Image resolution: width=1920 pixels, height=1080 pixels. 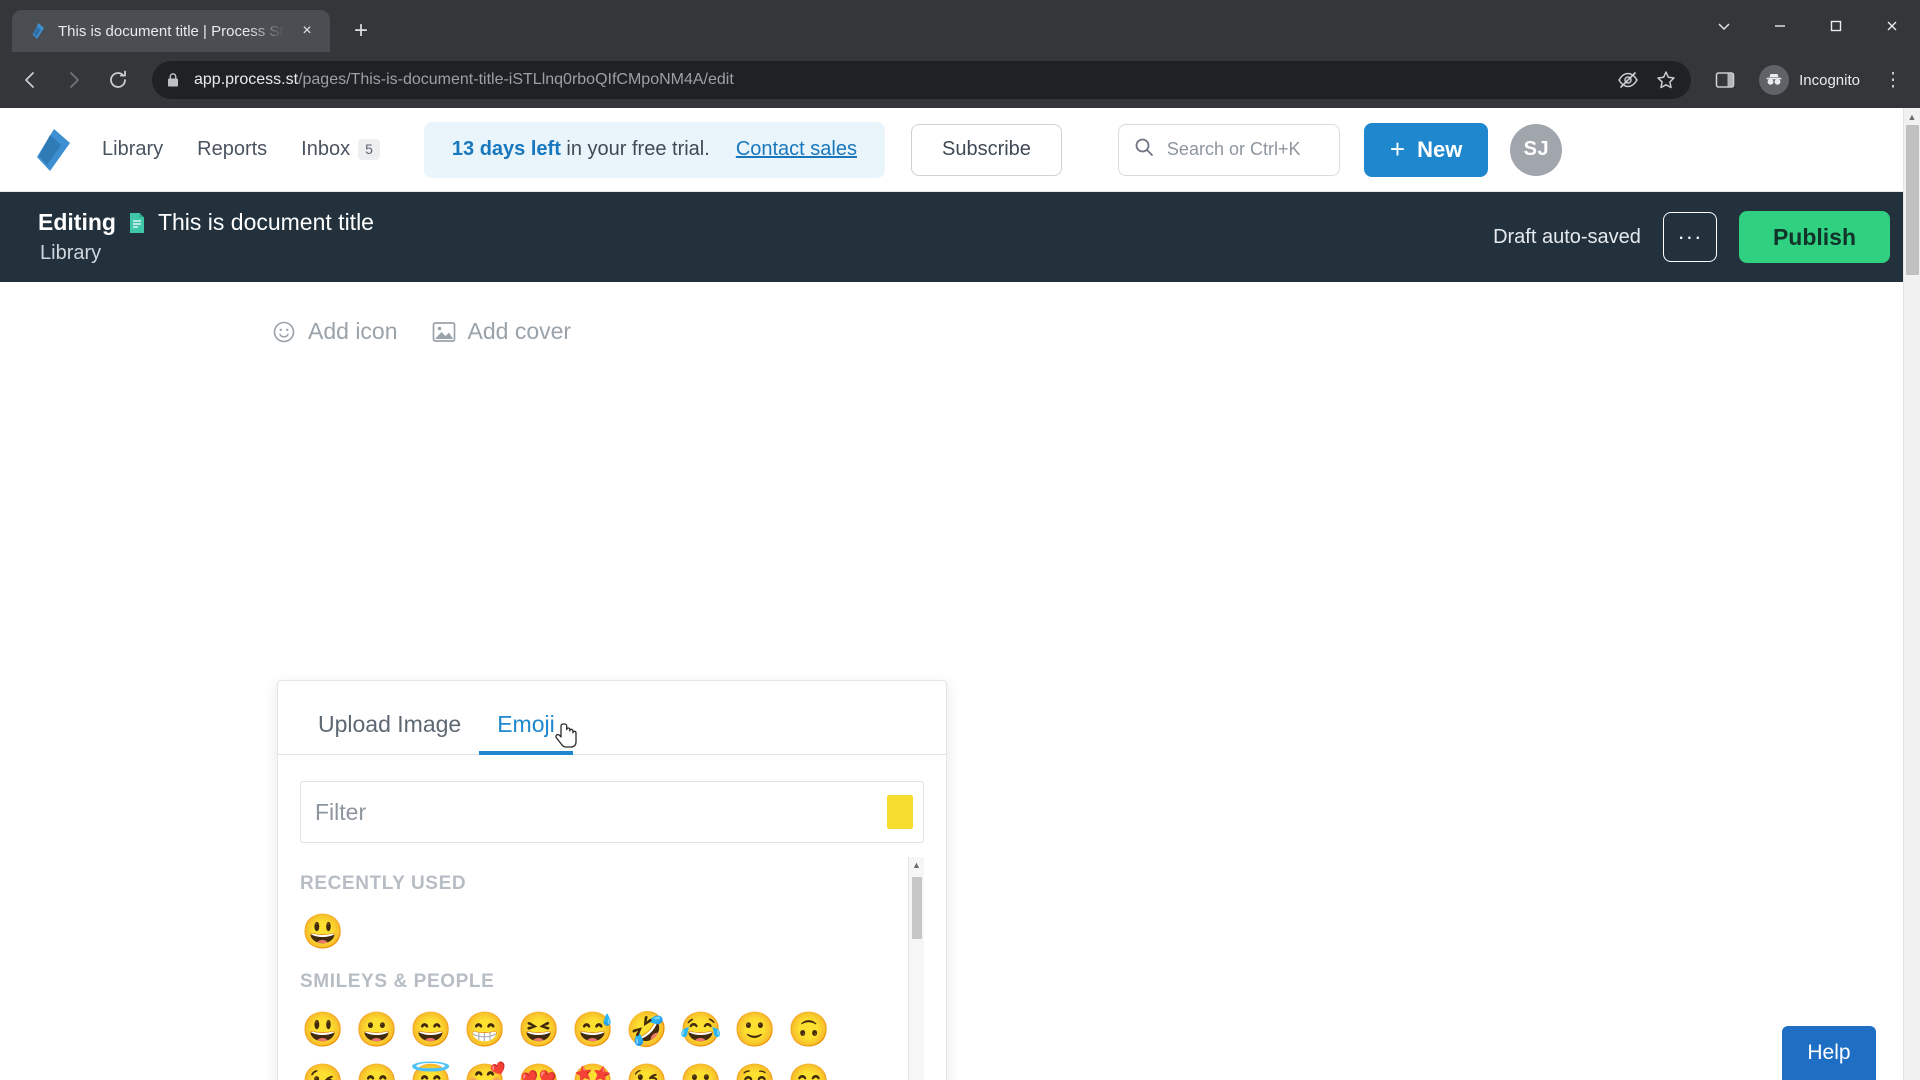 I want to click on emoji-cell: 😗, so click(x=701, y=1069).